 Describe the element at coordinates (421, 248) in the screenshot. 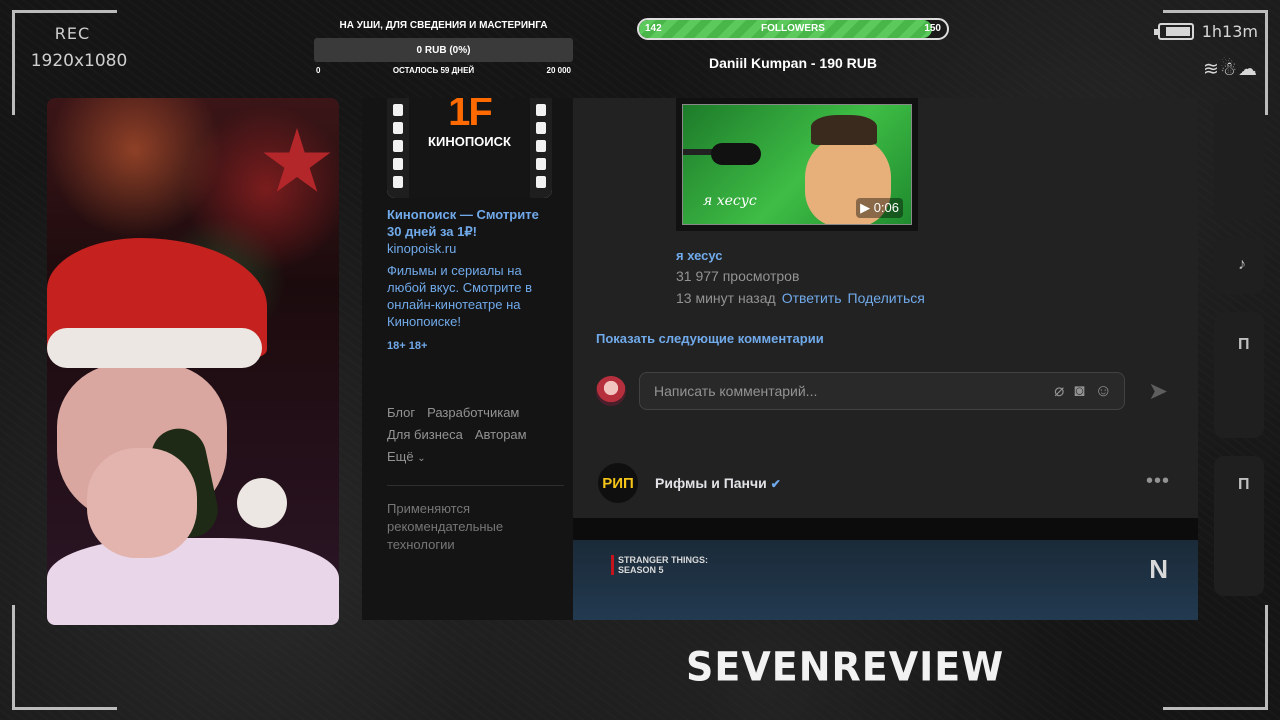

I see `ad-domain-link: kinopoisk.ru` at that location.